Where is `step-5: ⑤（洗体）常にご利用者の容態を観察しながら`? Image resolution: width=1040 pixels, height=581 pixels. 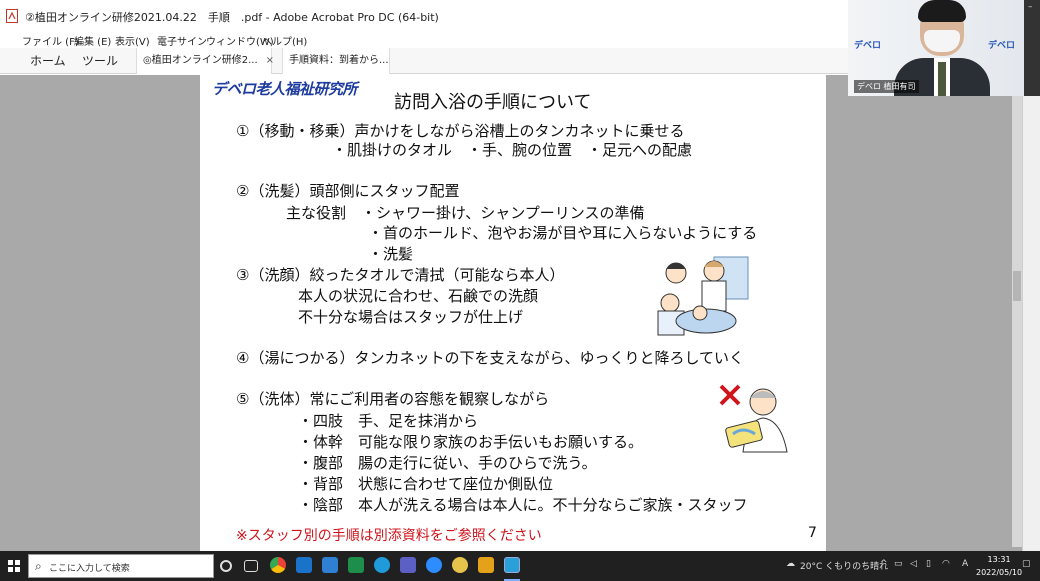 step-5: ⑤（洗体）常にご利用者の容態を観察しながら is located at coordinates (393, 399).